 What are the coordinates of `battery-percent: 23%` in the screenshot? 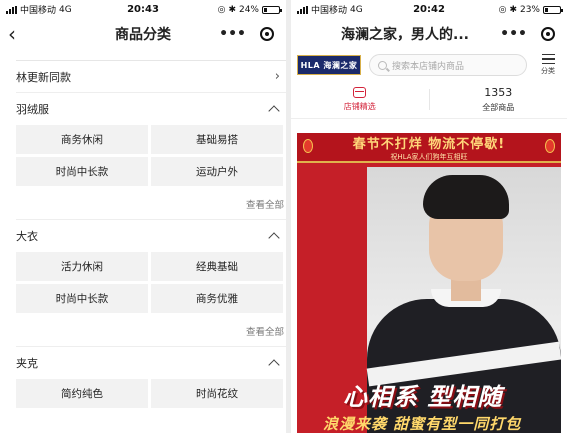 It's located at (529, 9).